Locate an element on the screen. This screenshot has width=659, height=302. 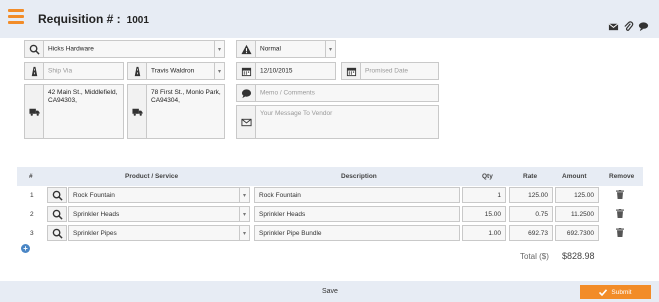
requisition-date-input: 12/10/2015 is located at coordinates (295, 71).